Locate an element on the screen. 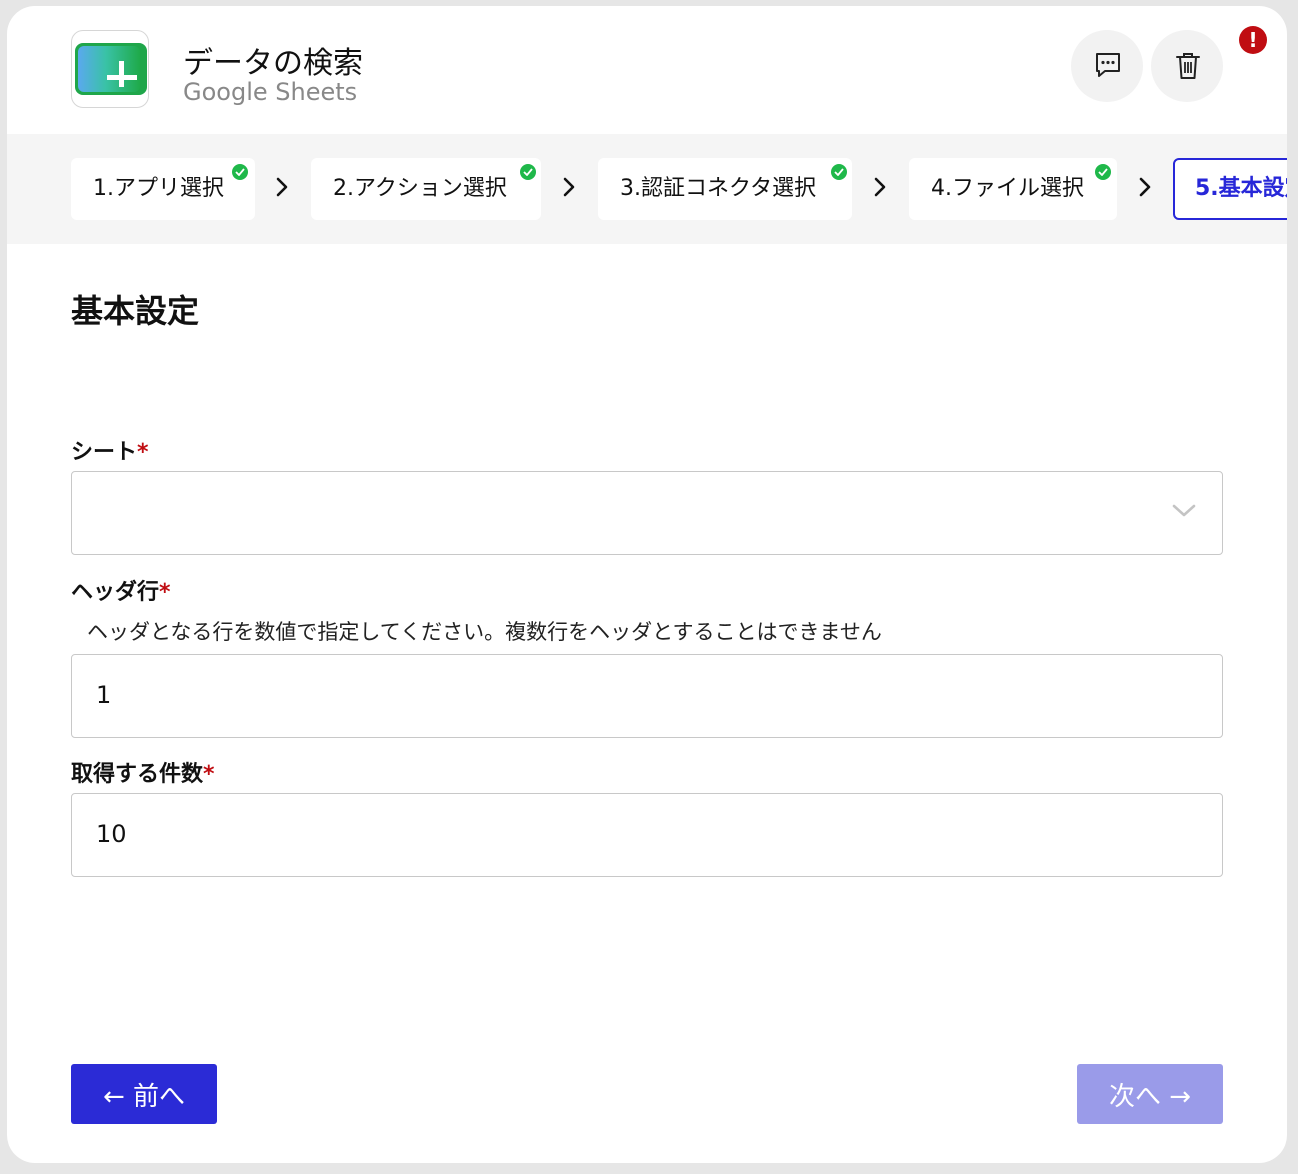 The image size is (1298, 1174). step-basic-settings: 5.基本設定 is located at coordinates (1230, 189).